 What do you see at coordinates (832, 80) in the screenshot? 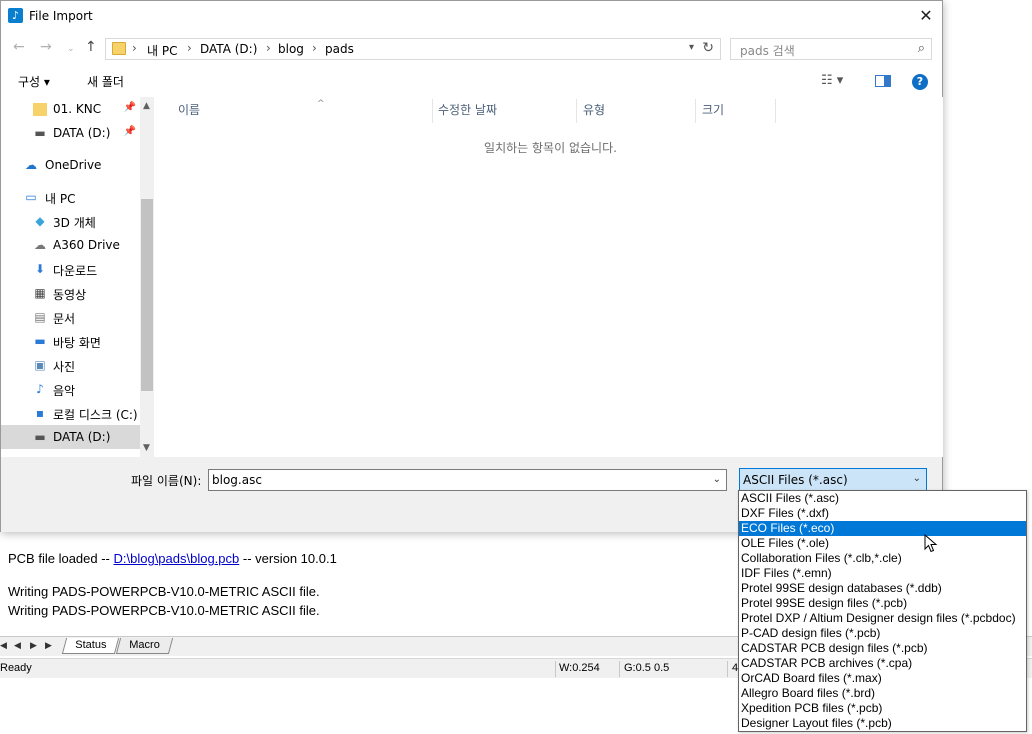
I see `view-options-icon: ☷ ▾` at bounding box center [832, 80].